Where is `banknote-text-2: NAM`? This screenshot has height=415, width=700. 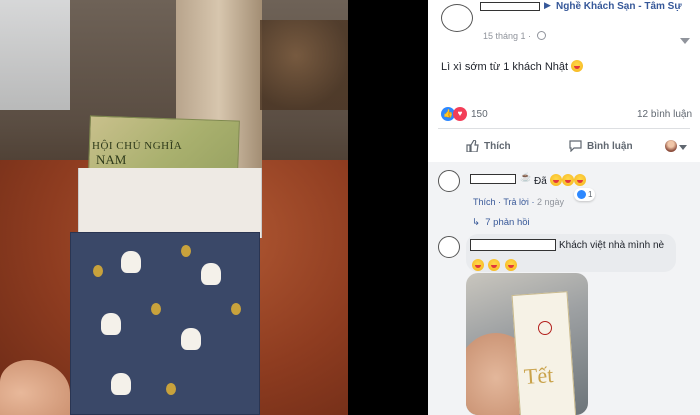 banknote-text-2: NAM is located at coordinates (111, 159).